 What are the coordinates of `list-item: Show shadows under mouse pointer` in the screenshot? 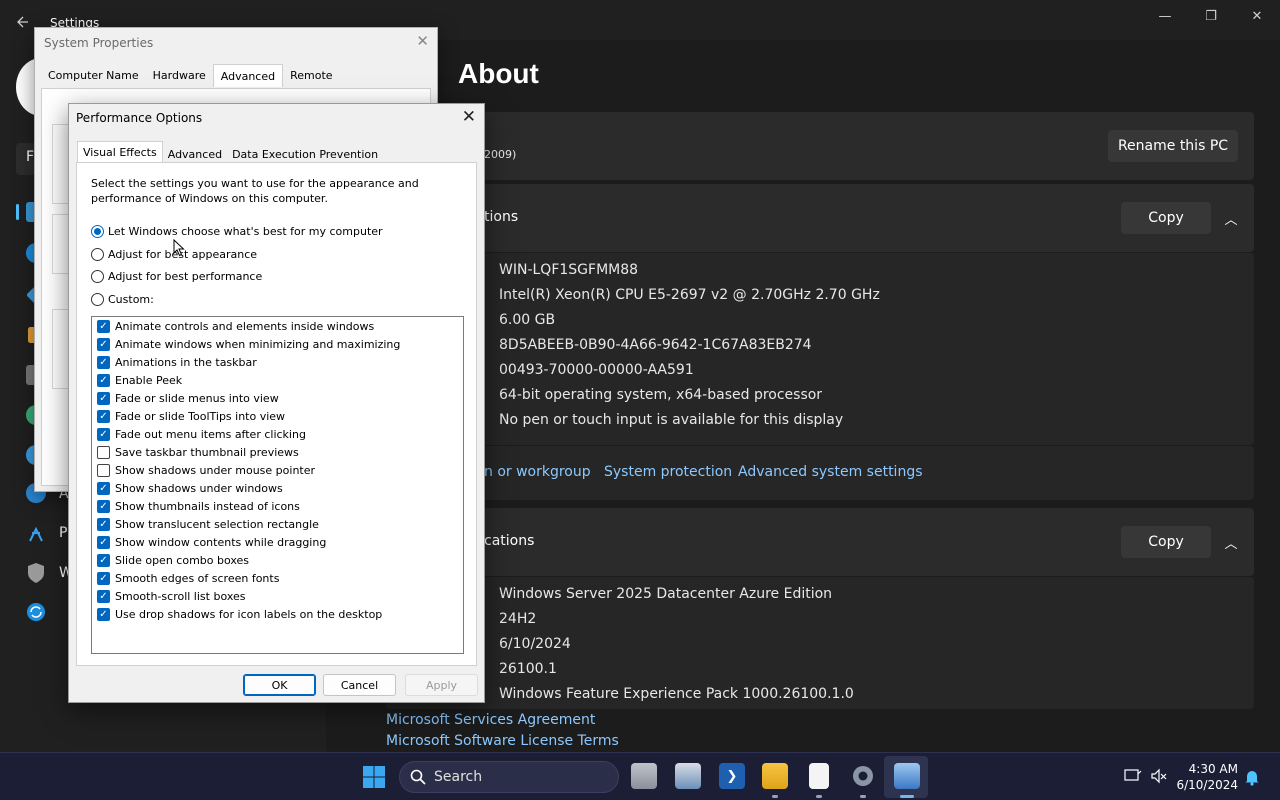 It's located at (206, 470).